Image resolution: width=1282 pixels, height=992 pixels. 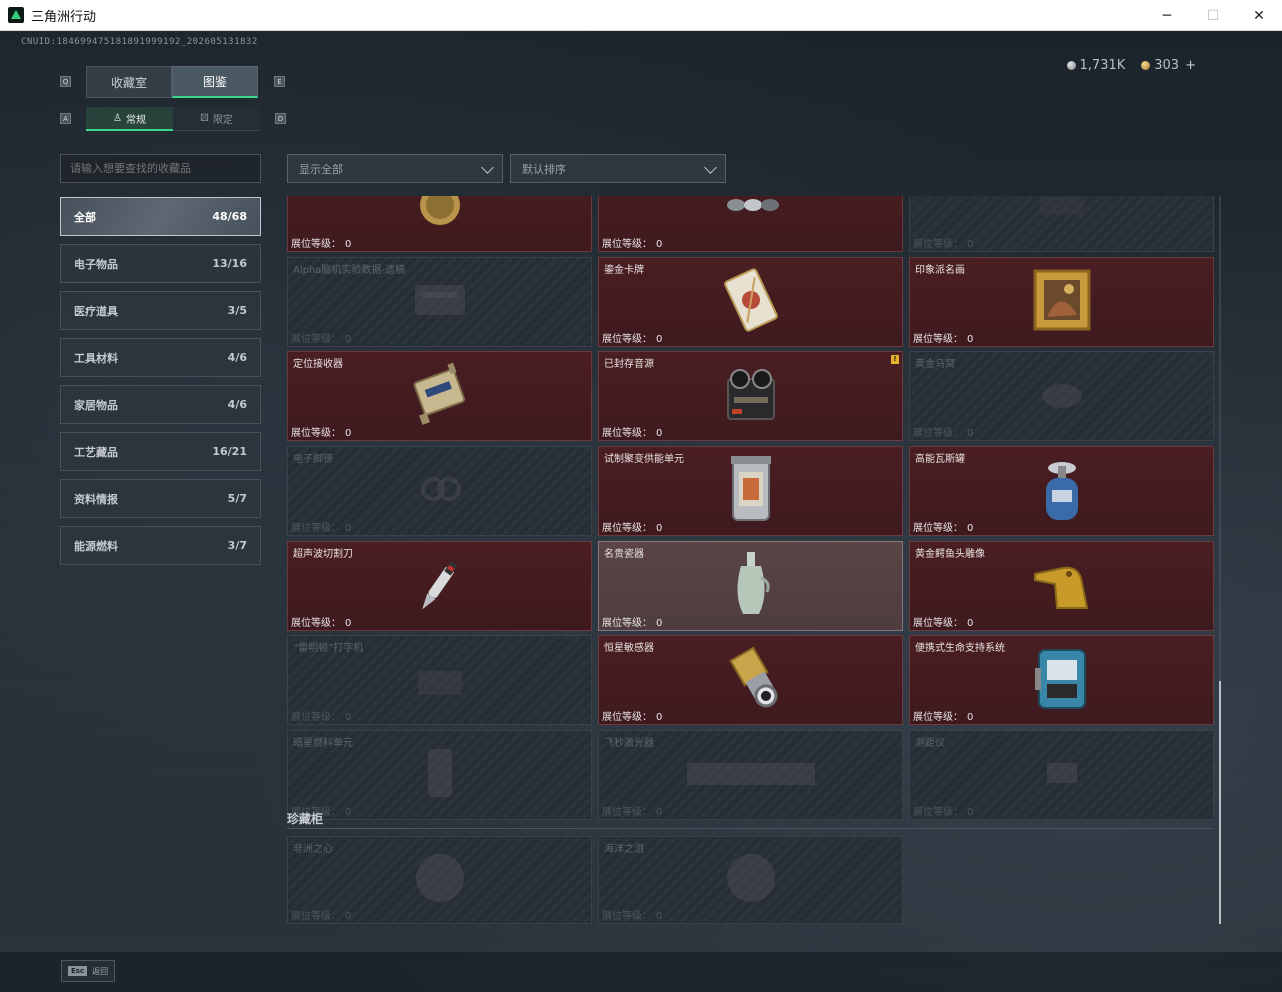 I want to click on item-name: 试制聚变供能单元, so click(x=644, y=460).